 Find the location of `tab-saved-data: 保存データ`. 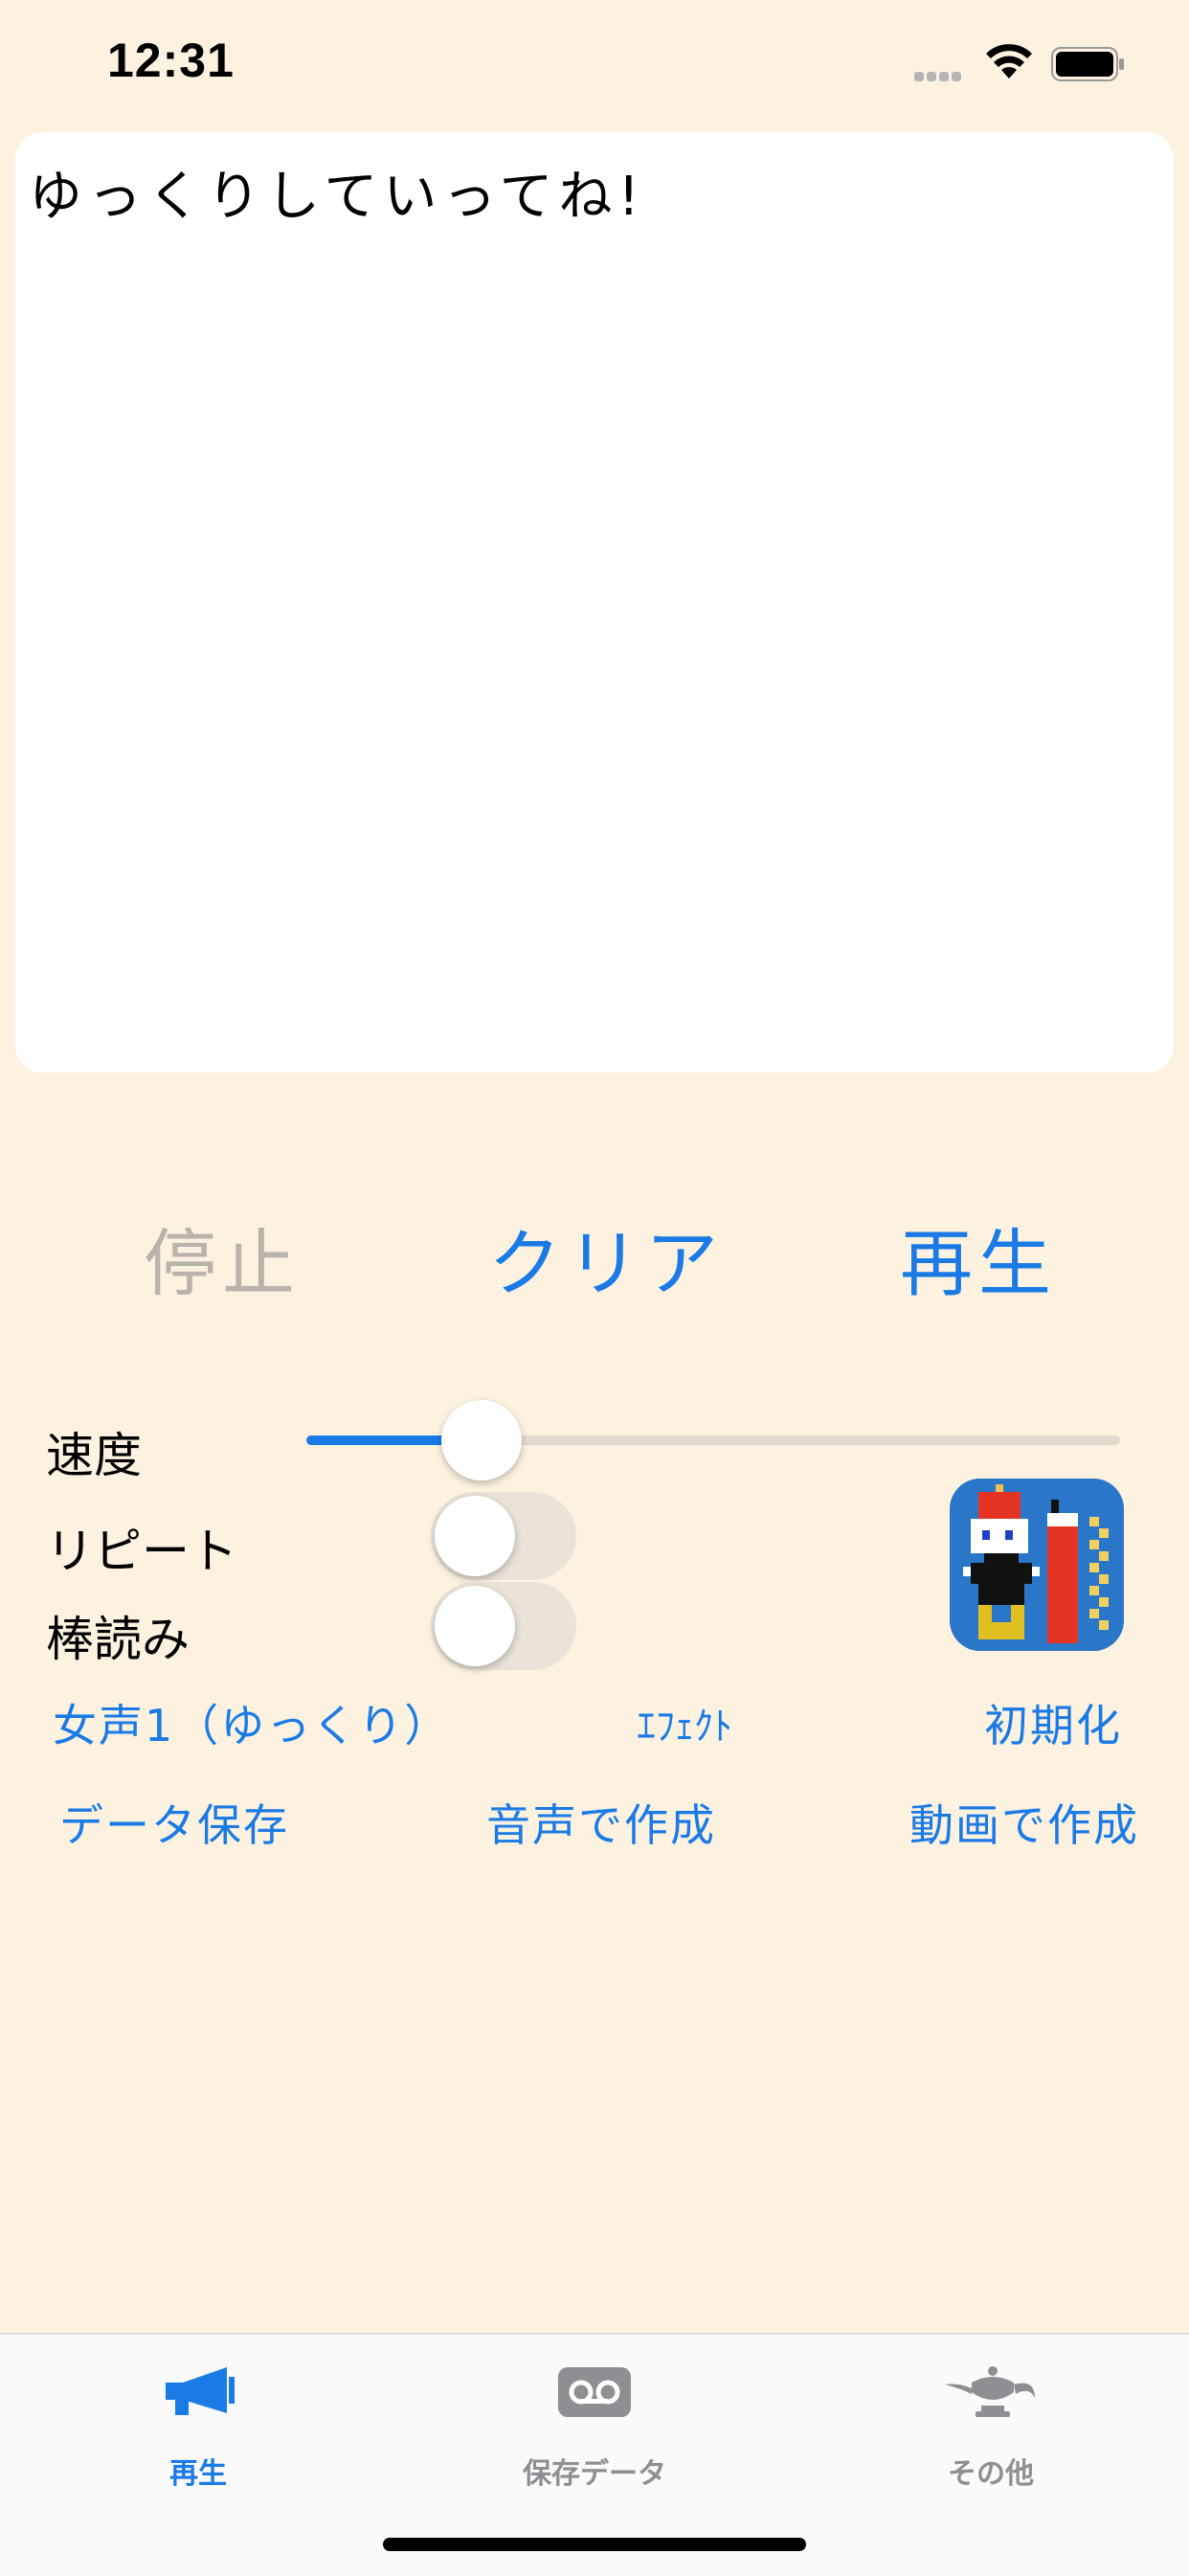

tab-saved-data: 保存データ is located at coordinates (594, 2430).